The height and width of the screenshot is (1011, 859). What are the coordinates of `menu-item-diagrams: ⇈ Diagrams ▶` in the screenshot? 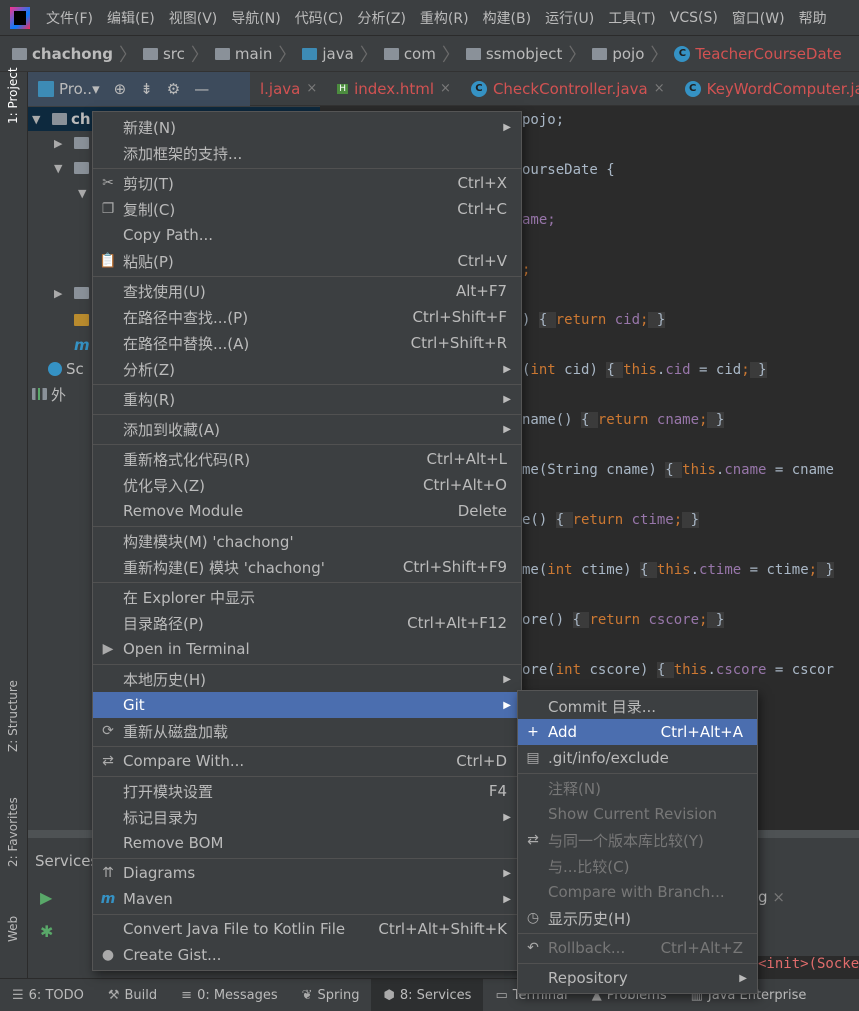 It's located at (307, 873).